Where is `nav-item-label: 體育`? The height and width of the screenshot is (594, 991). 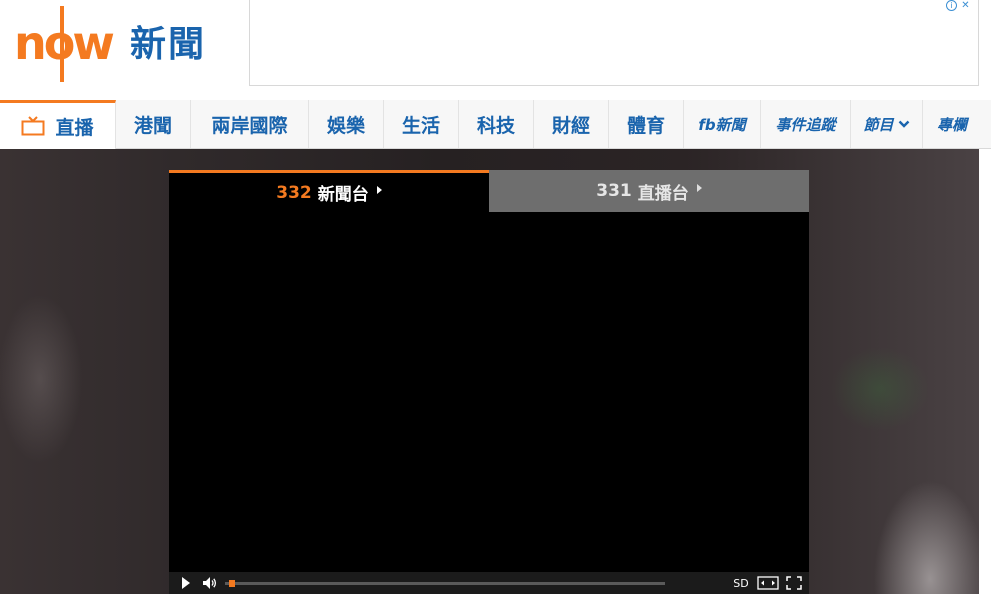
nav-item-label: 體育 is located at coordinates (645, 125).